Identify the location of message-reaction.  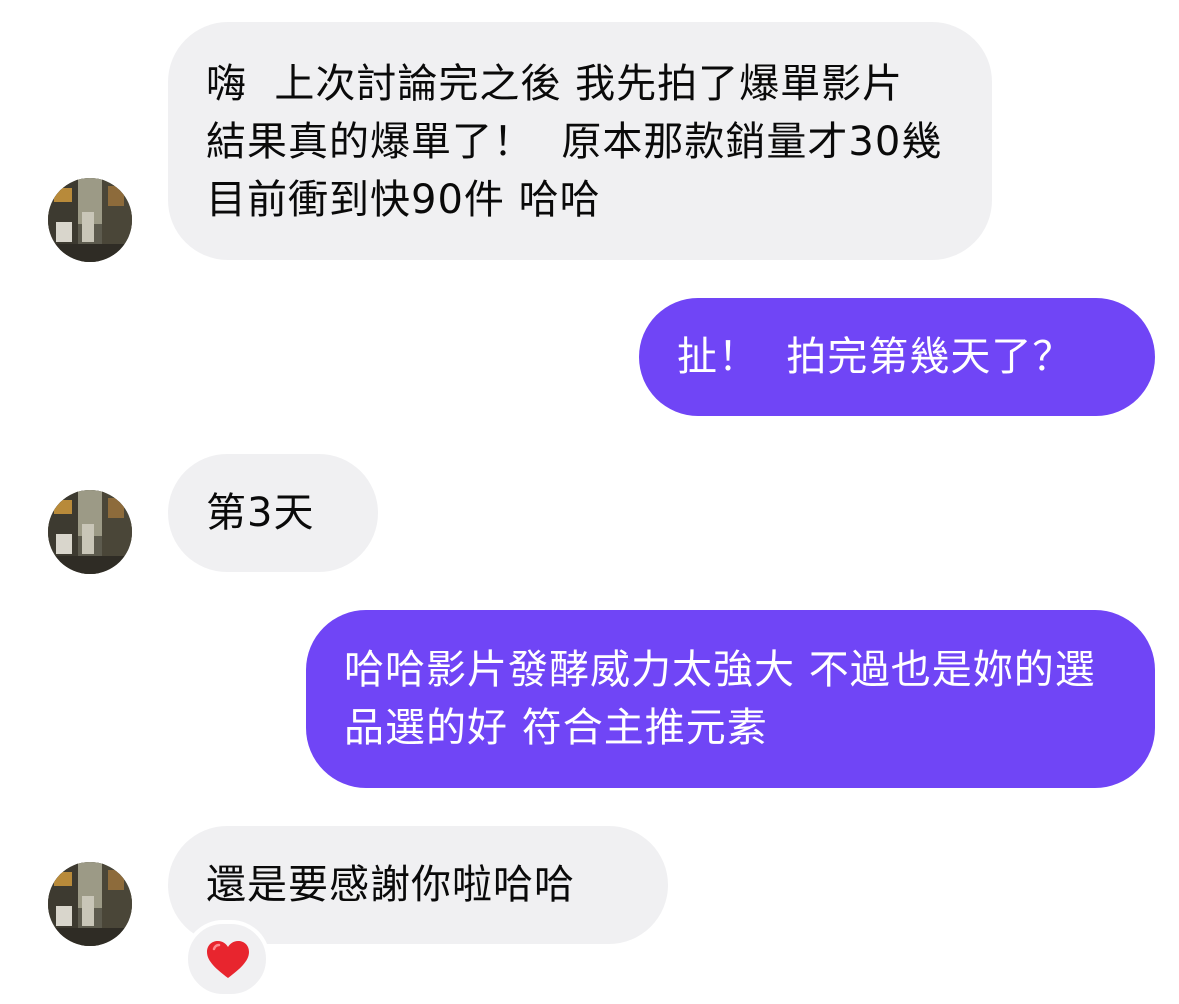
(227, 959).